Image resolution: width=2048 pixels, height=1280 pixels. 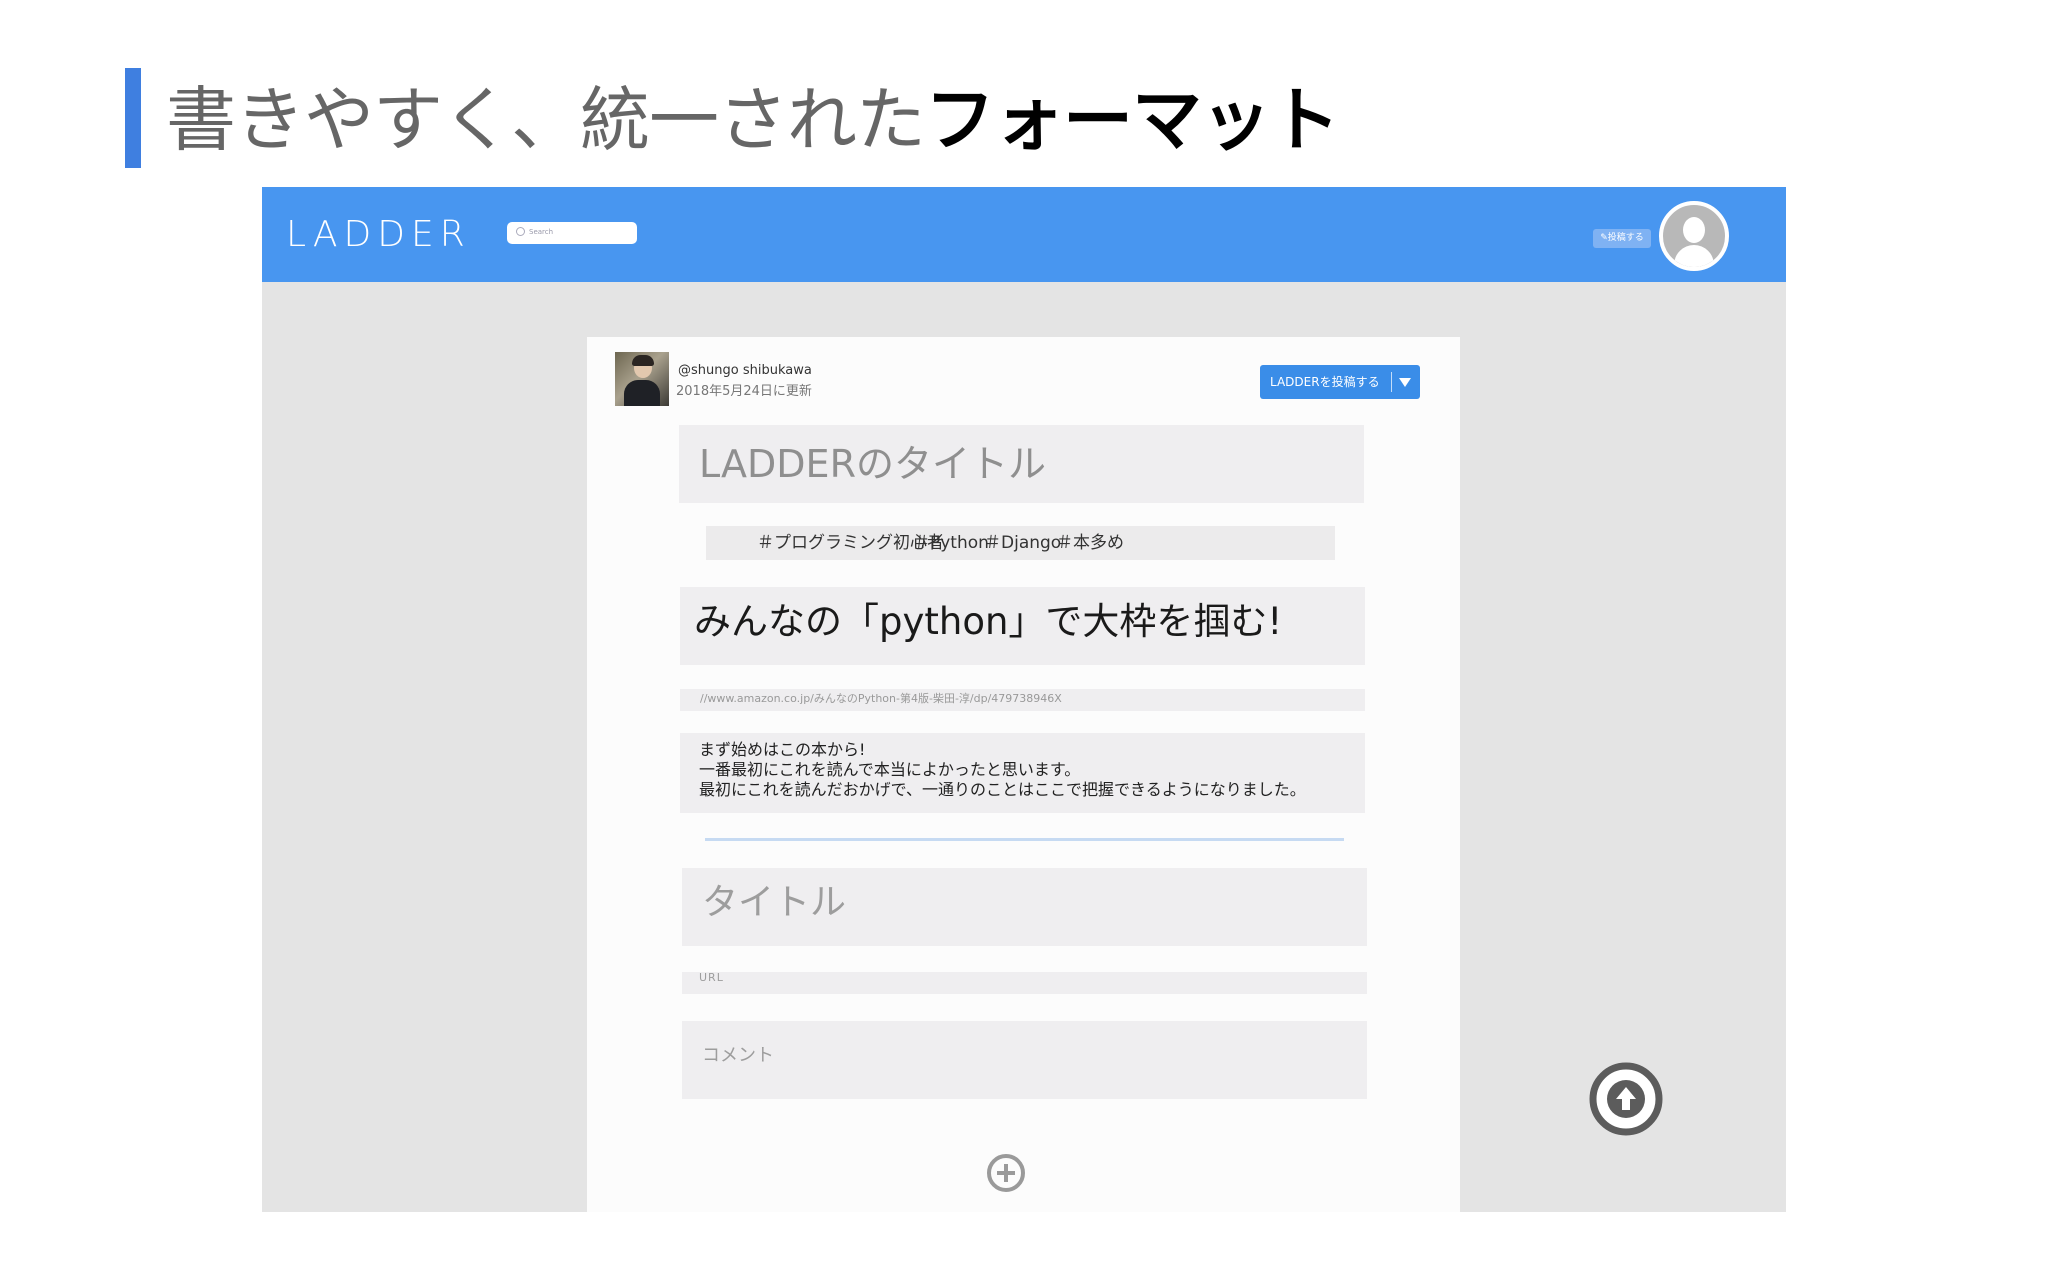 What do you see at coordinates (1626, 1099) in the screenshot?
I see `arrow-up-circle-icon` at bounding box center [1626, 1099].